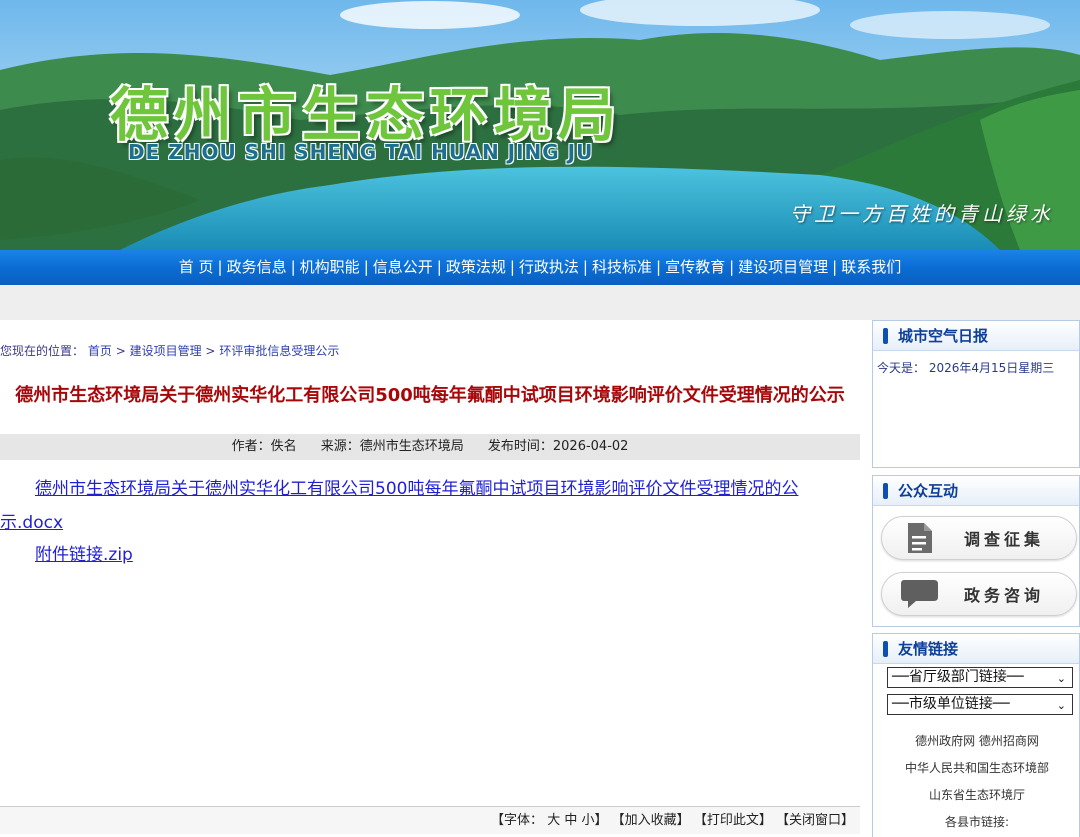 The height and width of the screenshot is (837, 1080). I want to click on consult-button-label: 政务咨询, so click(1004, 595).